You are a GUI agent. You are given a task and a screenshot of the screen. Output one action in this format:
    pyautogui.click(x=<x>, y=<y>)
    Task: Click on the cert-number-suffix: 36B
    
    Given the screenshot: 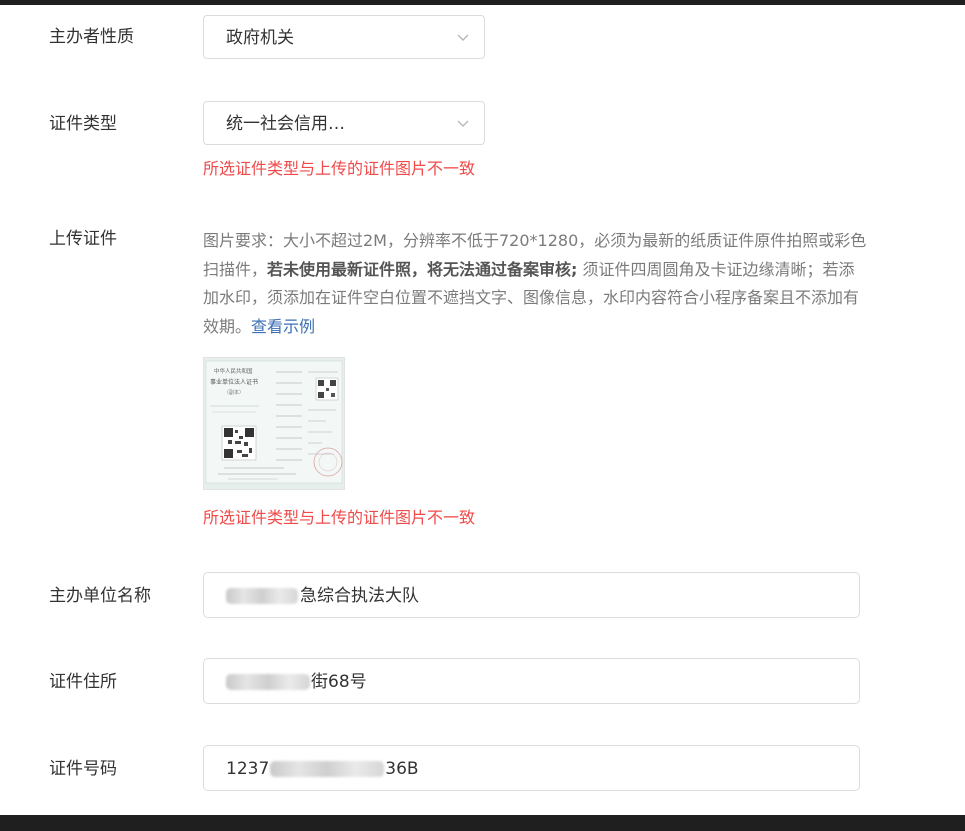 What is the action you would take?
    pyautogui.click(x=402, y=769)
    